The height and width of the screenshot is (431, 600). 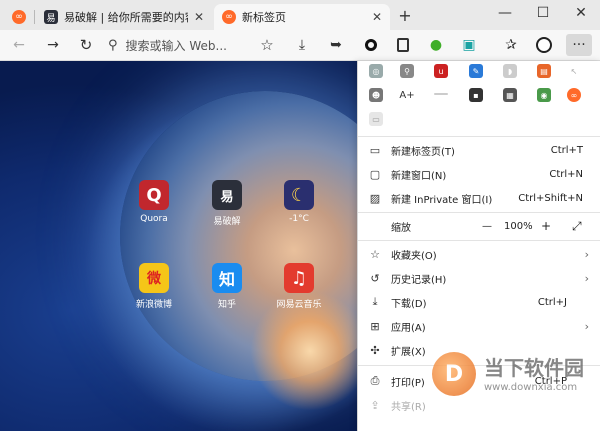 What do you see at coordinates (566, 174) in the screenshot?
I see `menu-shortcut: Ctrl+N` at bounding box center [566, 174].